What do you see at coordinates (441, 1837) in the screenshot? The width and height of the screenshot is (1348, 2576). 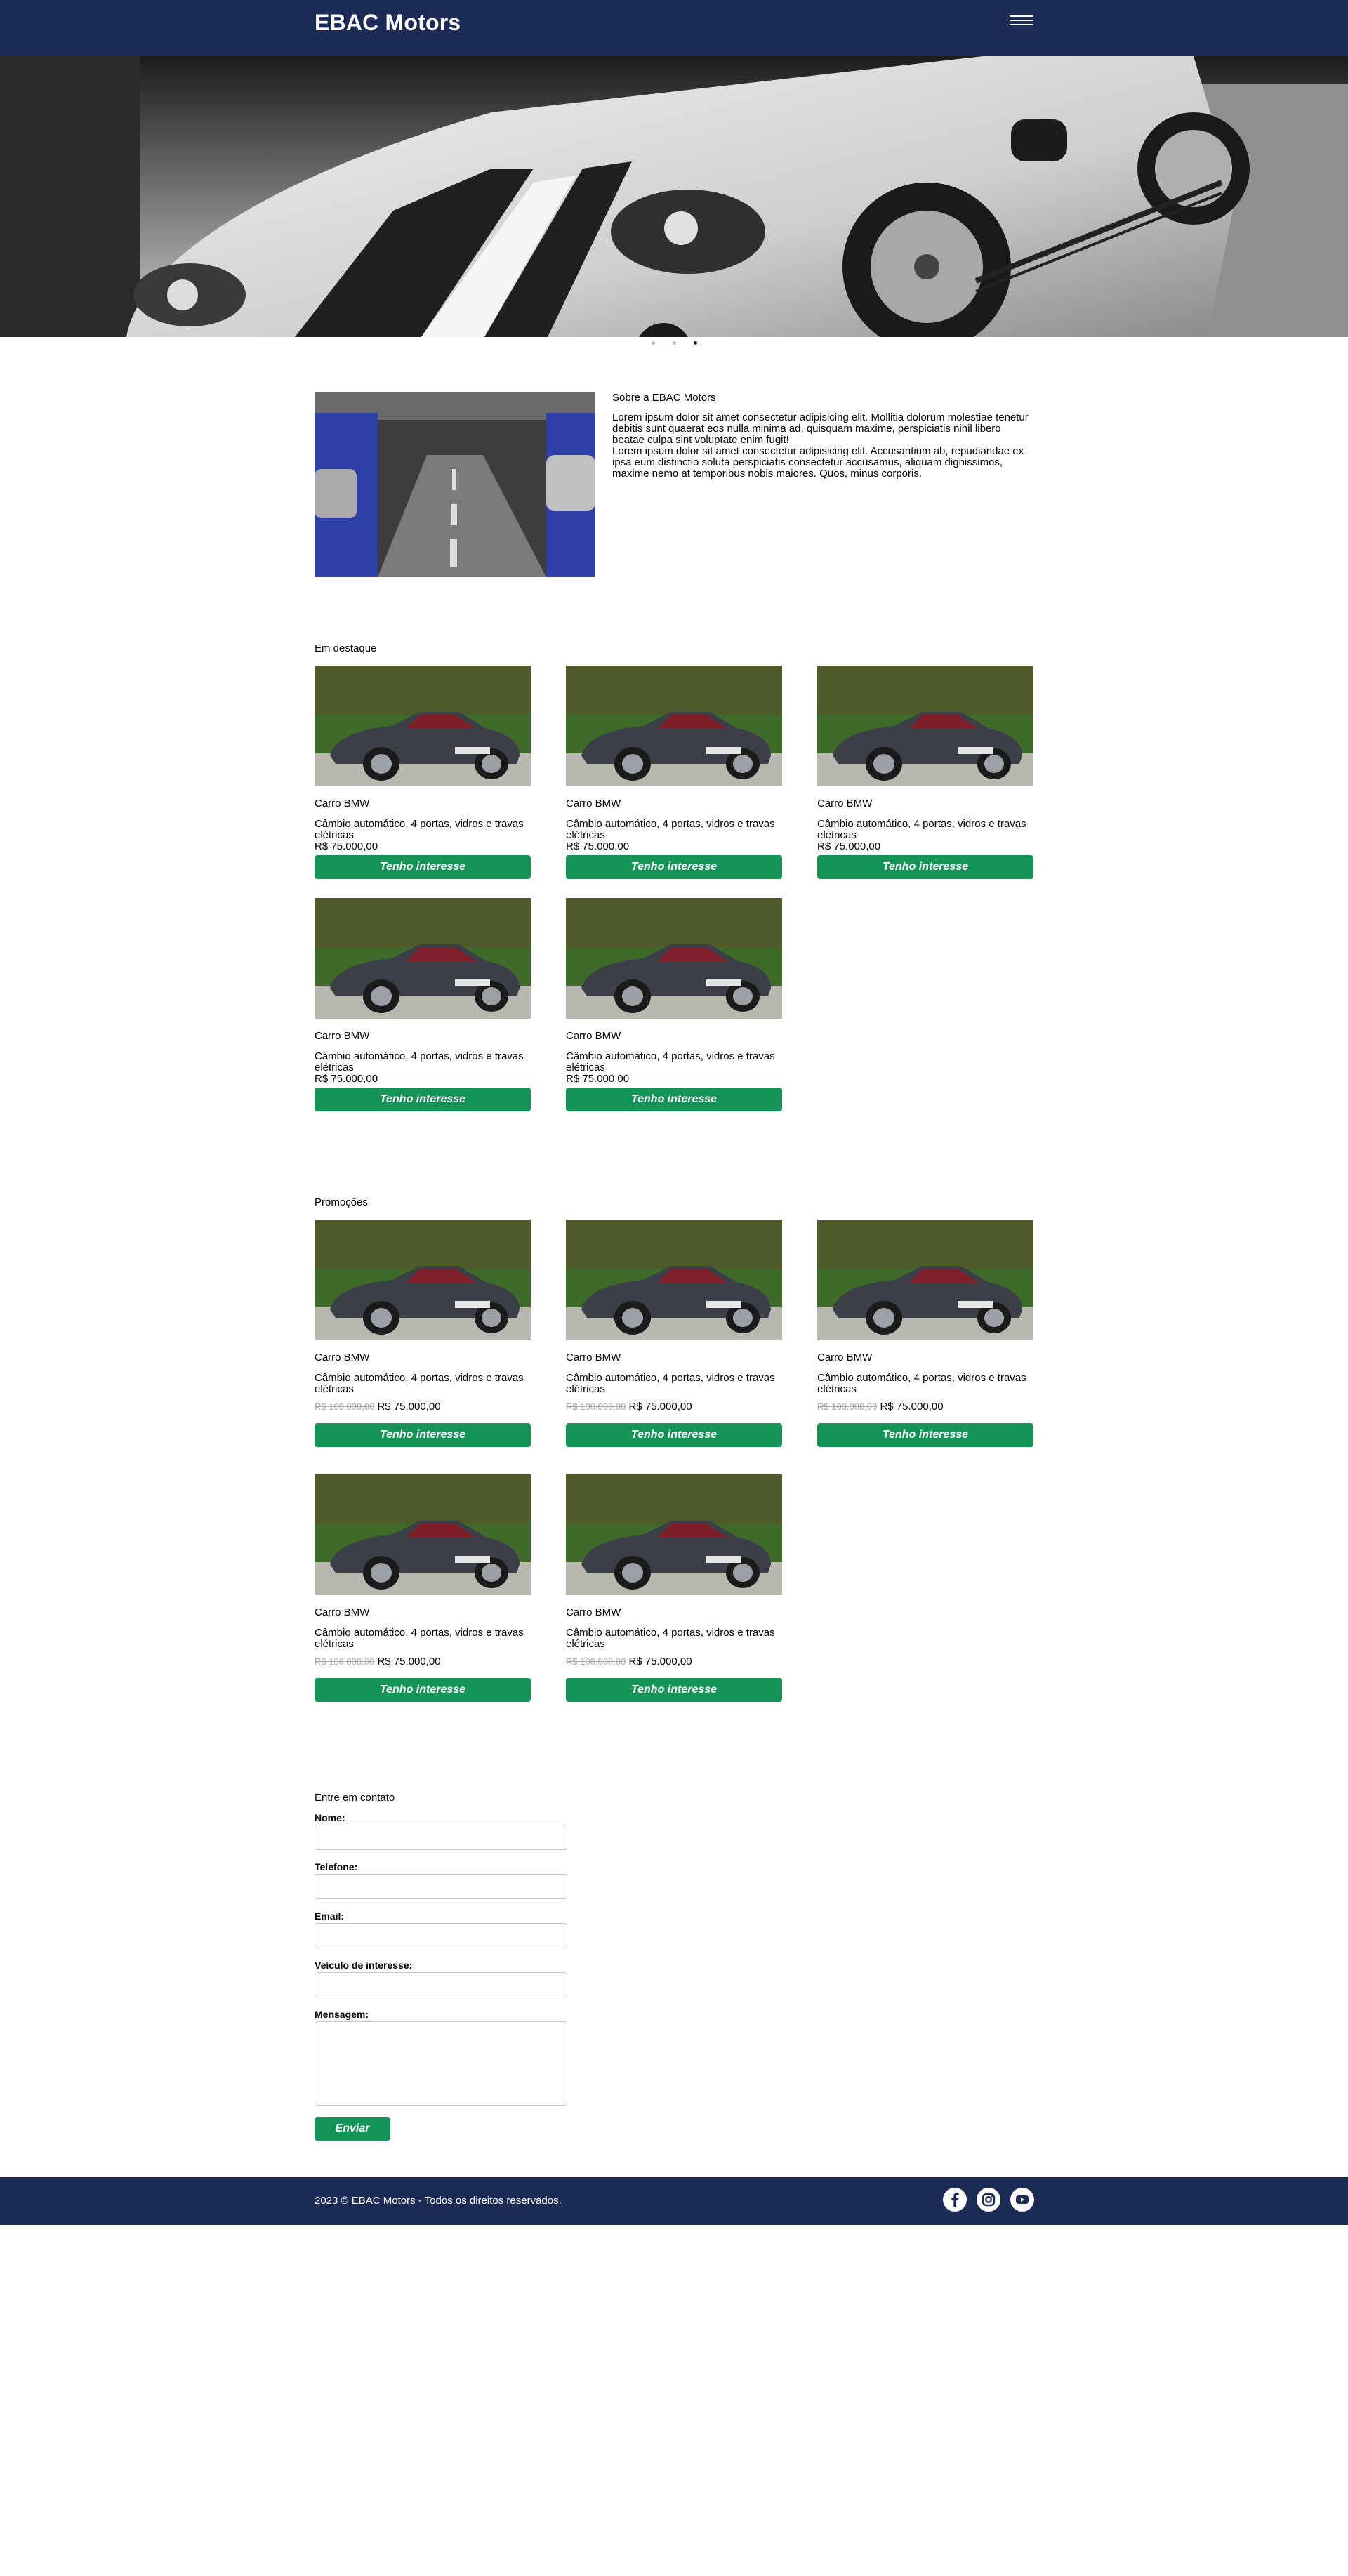 I see `name-field` at bounding box center [441, 1837].